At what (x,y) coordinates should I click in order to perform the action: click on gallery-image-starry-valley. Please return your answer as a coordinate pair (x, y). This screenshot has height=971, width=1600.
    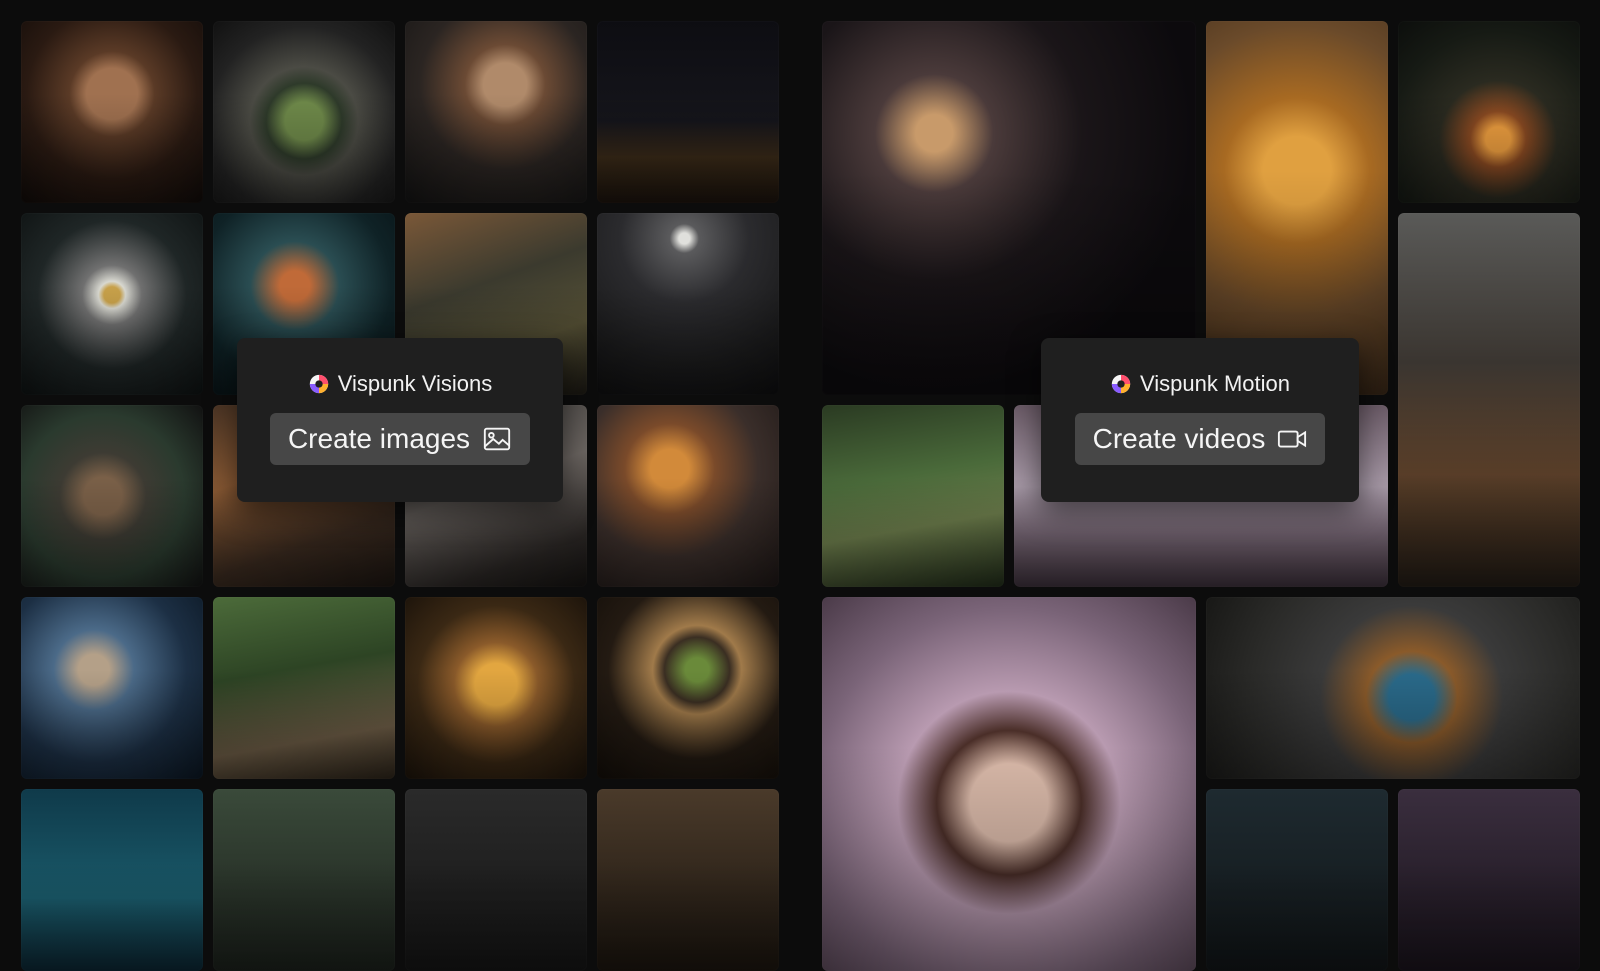
    Looking at the image, I should click on (688, 112).